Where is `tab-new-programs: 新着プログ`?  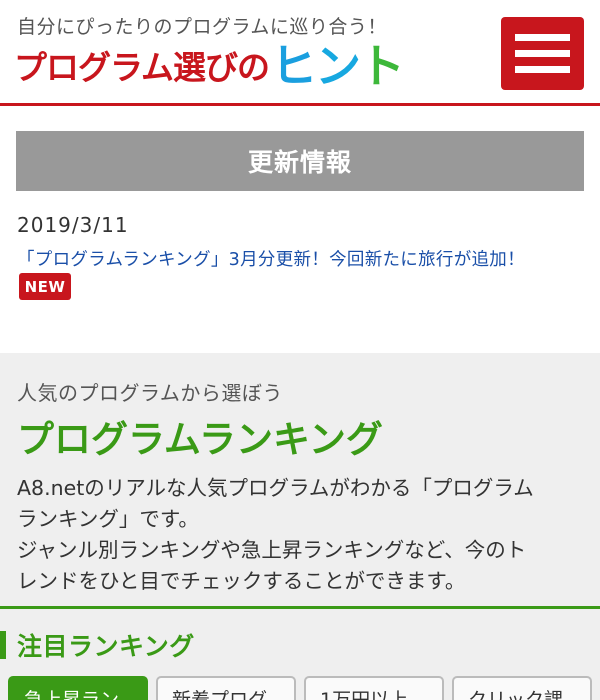
tab-new-programs: 新着プログ is located at coordinates (226, 688).